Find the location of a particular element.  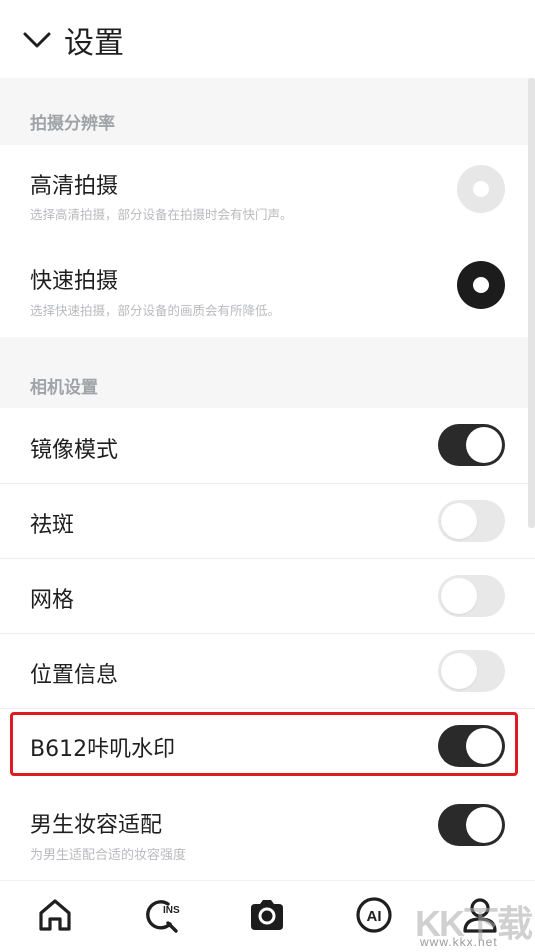

location-info-toggle is located at coordinates (471, 671).